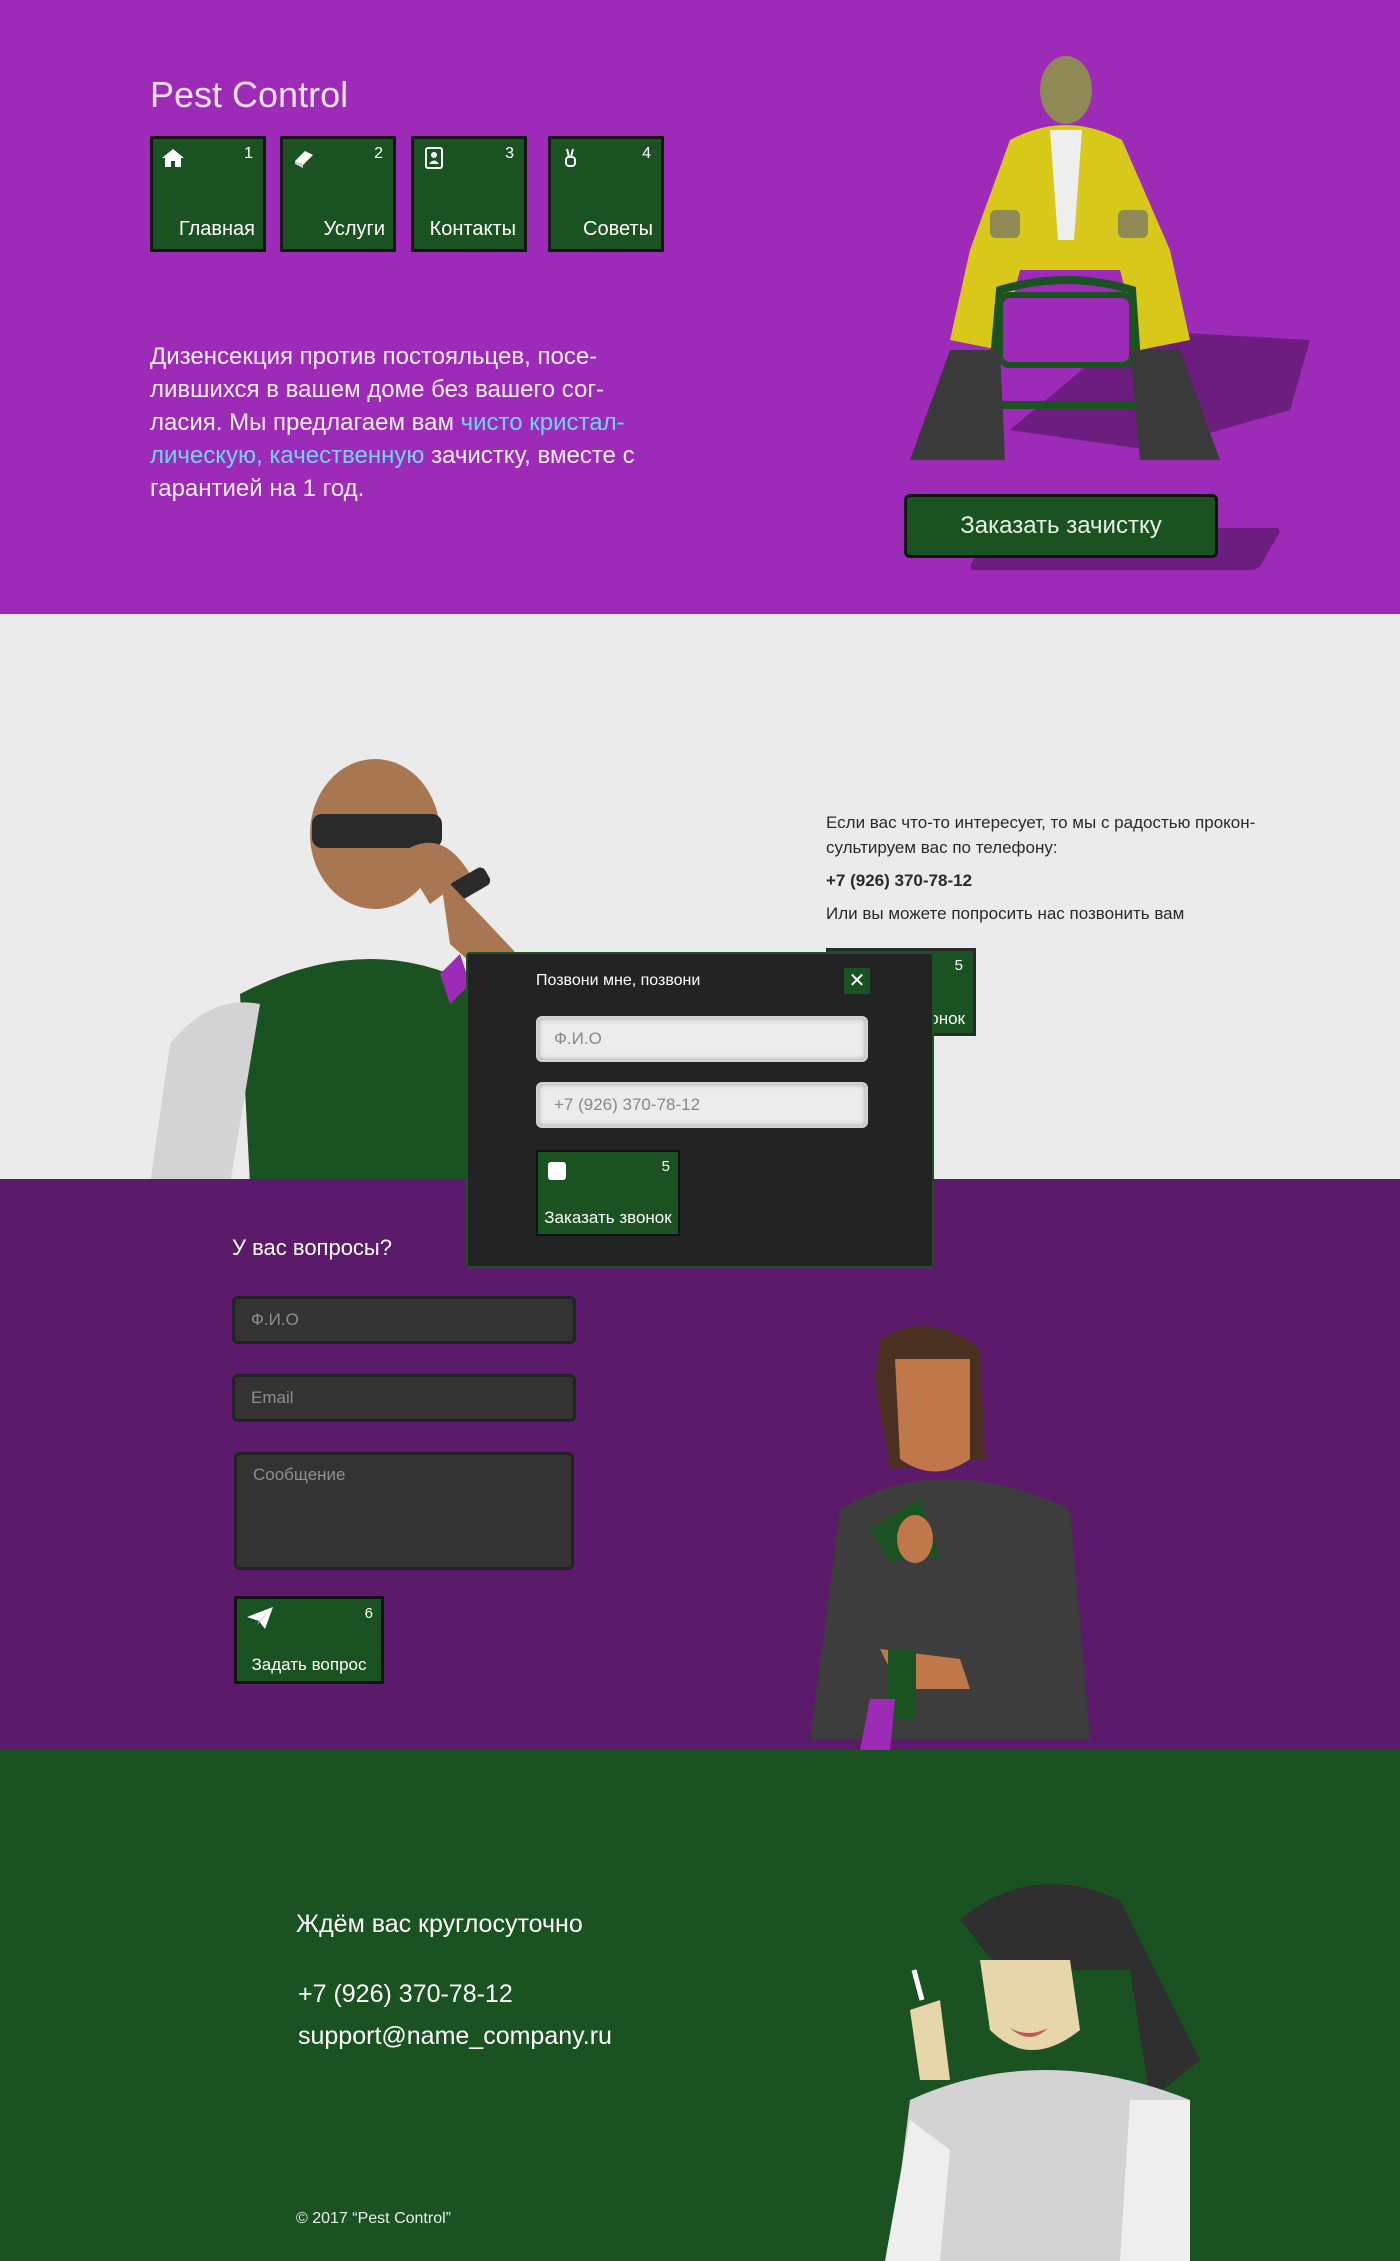 The height and width of the screenshot is (2261, 1400). I want to click on nav-tile-number: 2, so click(378, 153).